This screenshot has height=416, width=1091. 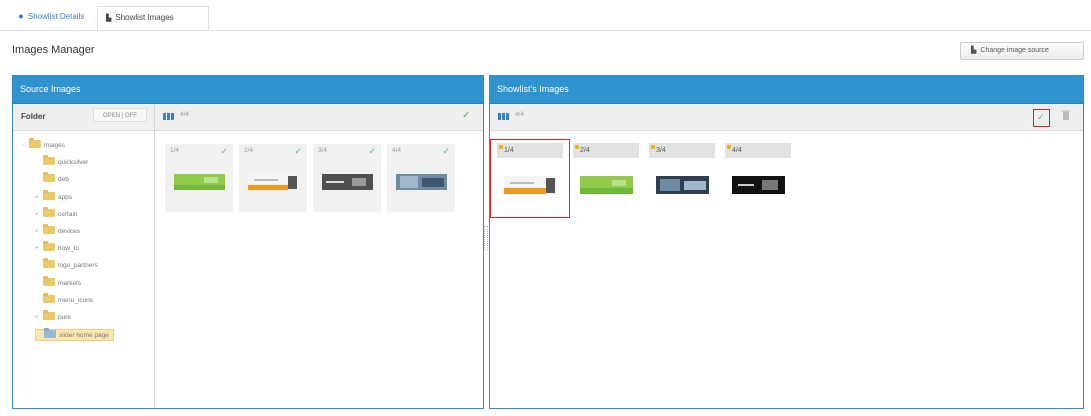 What do you see at coordinates (53, 50) in the screenshot?
I see `page-title: Images Manager` at bounding box center [53, 50].